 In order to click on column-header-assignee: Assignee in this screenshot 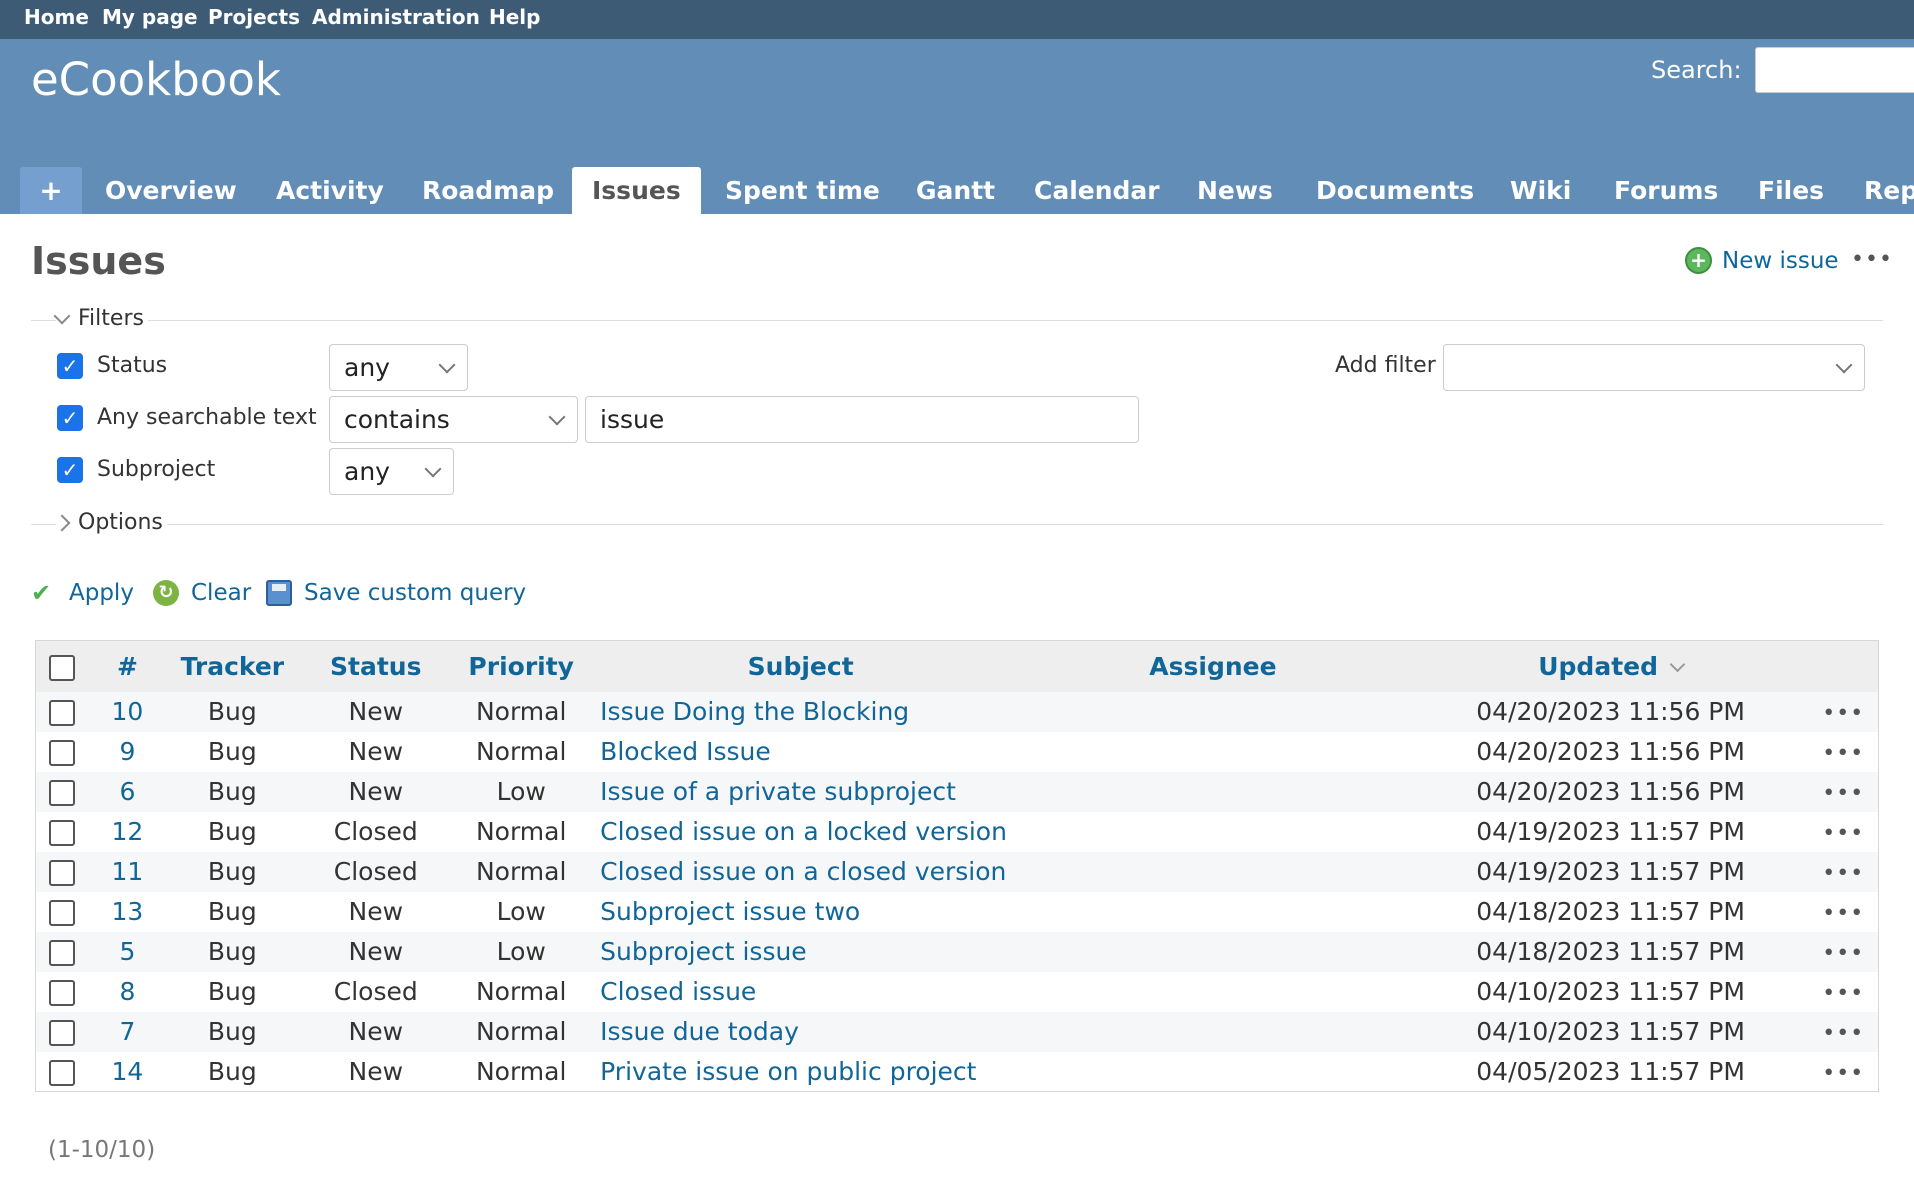, I will do `click(1213, 666)`.